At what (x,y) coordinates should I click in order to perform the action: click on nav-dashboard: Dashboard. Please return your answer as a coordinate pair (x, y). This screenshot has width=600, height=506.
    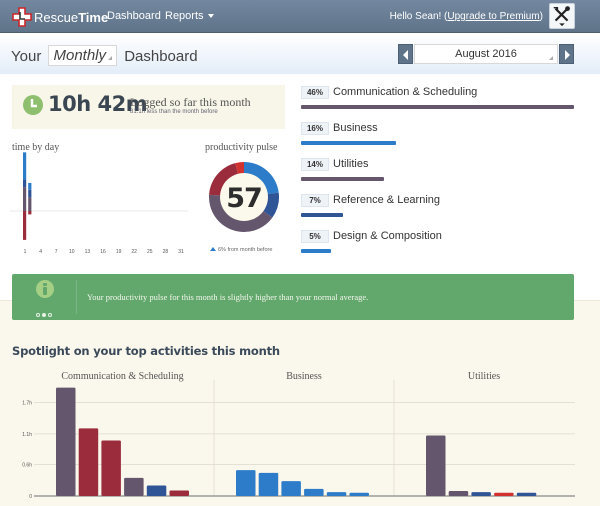
    Looking at the image, I should click on (134, 16).